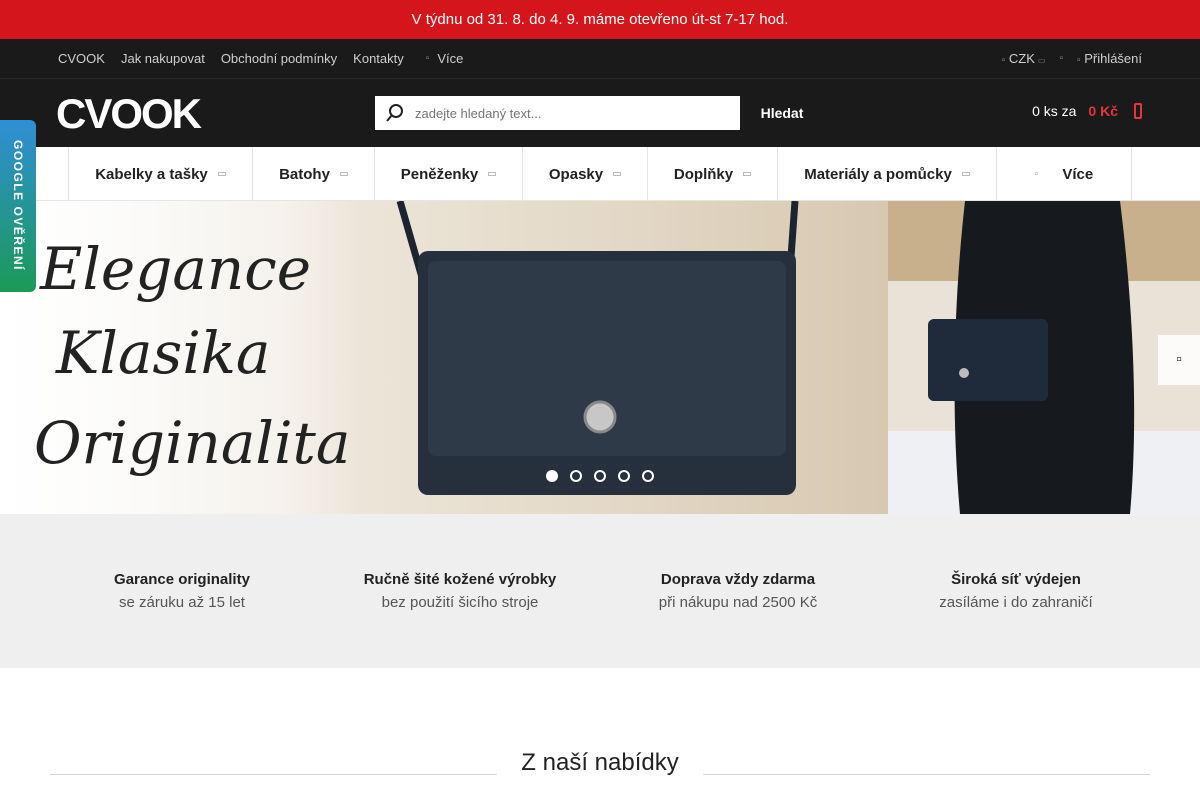  Describe the element at coordinates (1103, 111) in the screenshot. I see `cart-total: 0 Kč` at that location.